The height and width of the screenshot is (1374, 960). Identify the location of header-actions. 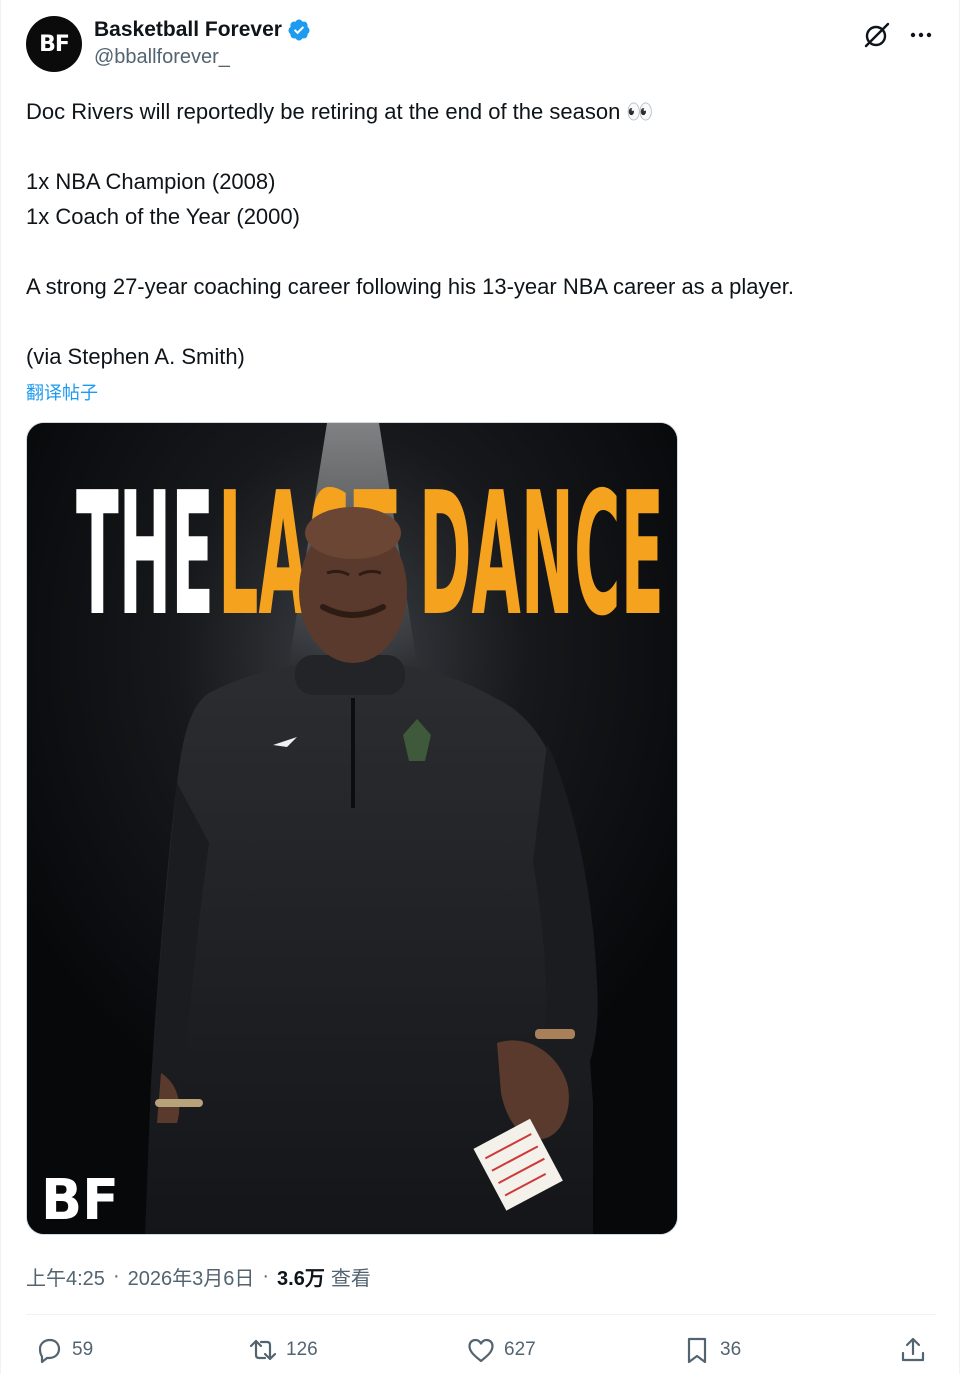
(899, 35).